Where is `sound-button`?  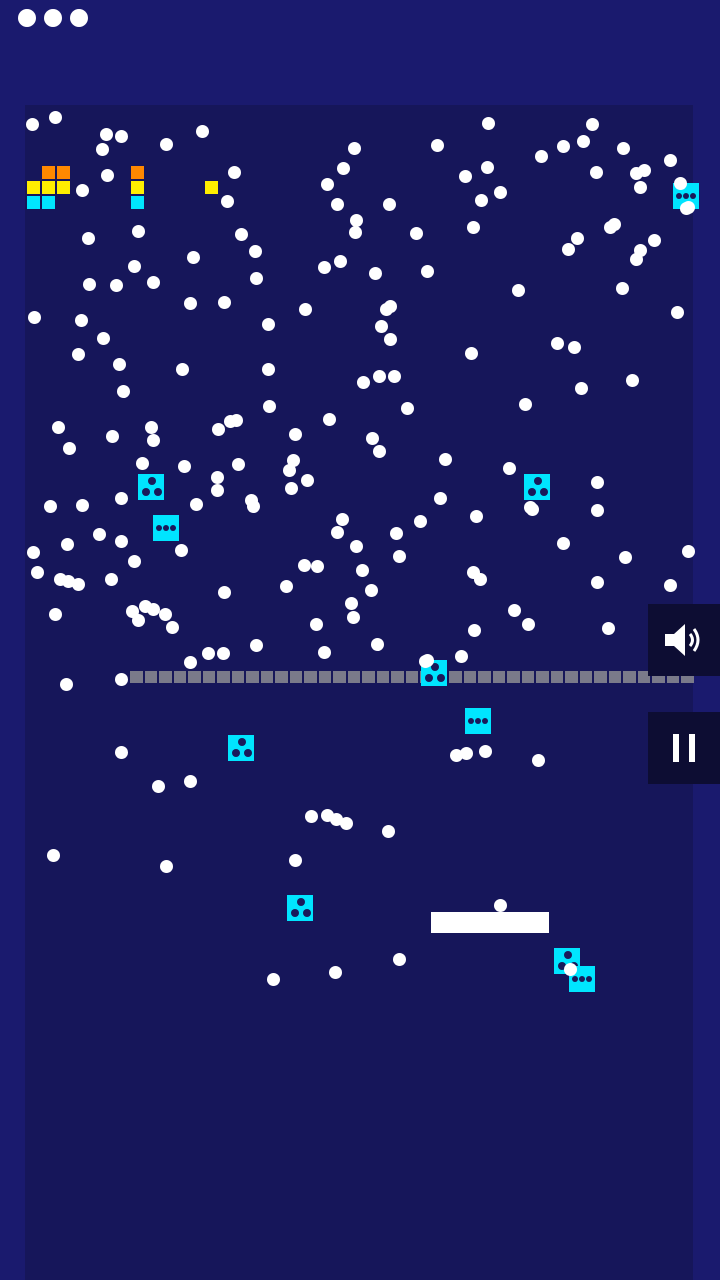 sound-button is located at coordinates (684, 640).